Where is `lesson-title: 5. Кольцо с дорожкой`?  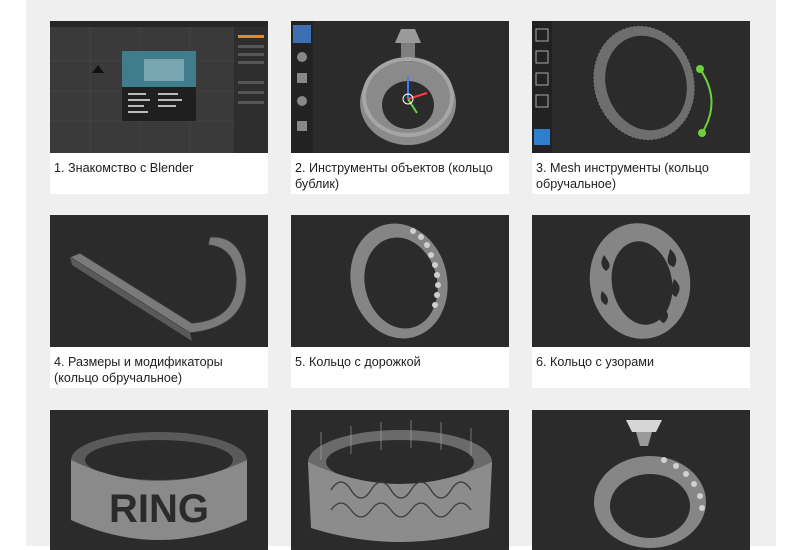 lesson-title: 5. Кольцо с дорожкой is located at coordinates (358, 362).